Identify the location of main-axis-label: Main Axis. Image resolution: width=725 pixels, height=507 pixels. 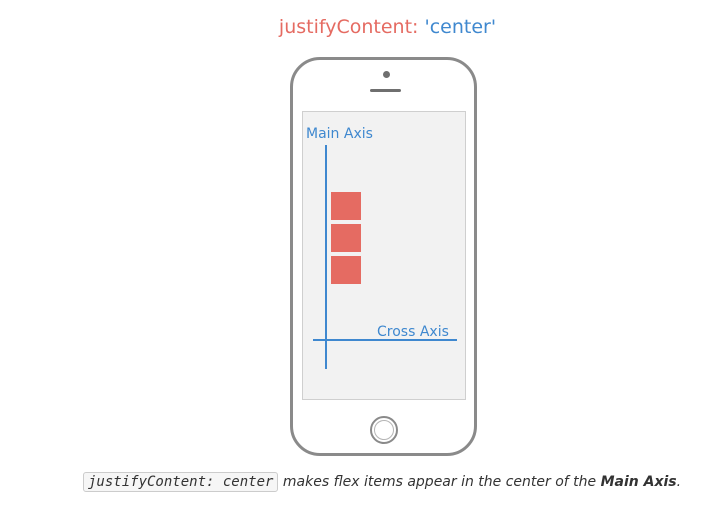
(339, 134).